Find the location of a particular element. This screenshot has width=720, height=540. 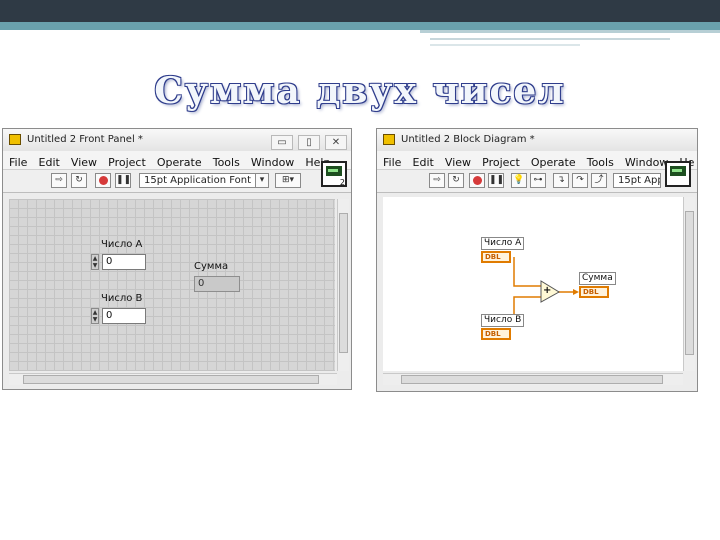

toolbar: ⇨ ↻ ❚❚ 15pt Application Font ▾ ⊞▾ is located at coordinates (177, 181).